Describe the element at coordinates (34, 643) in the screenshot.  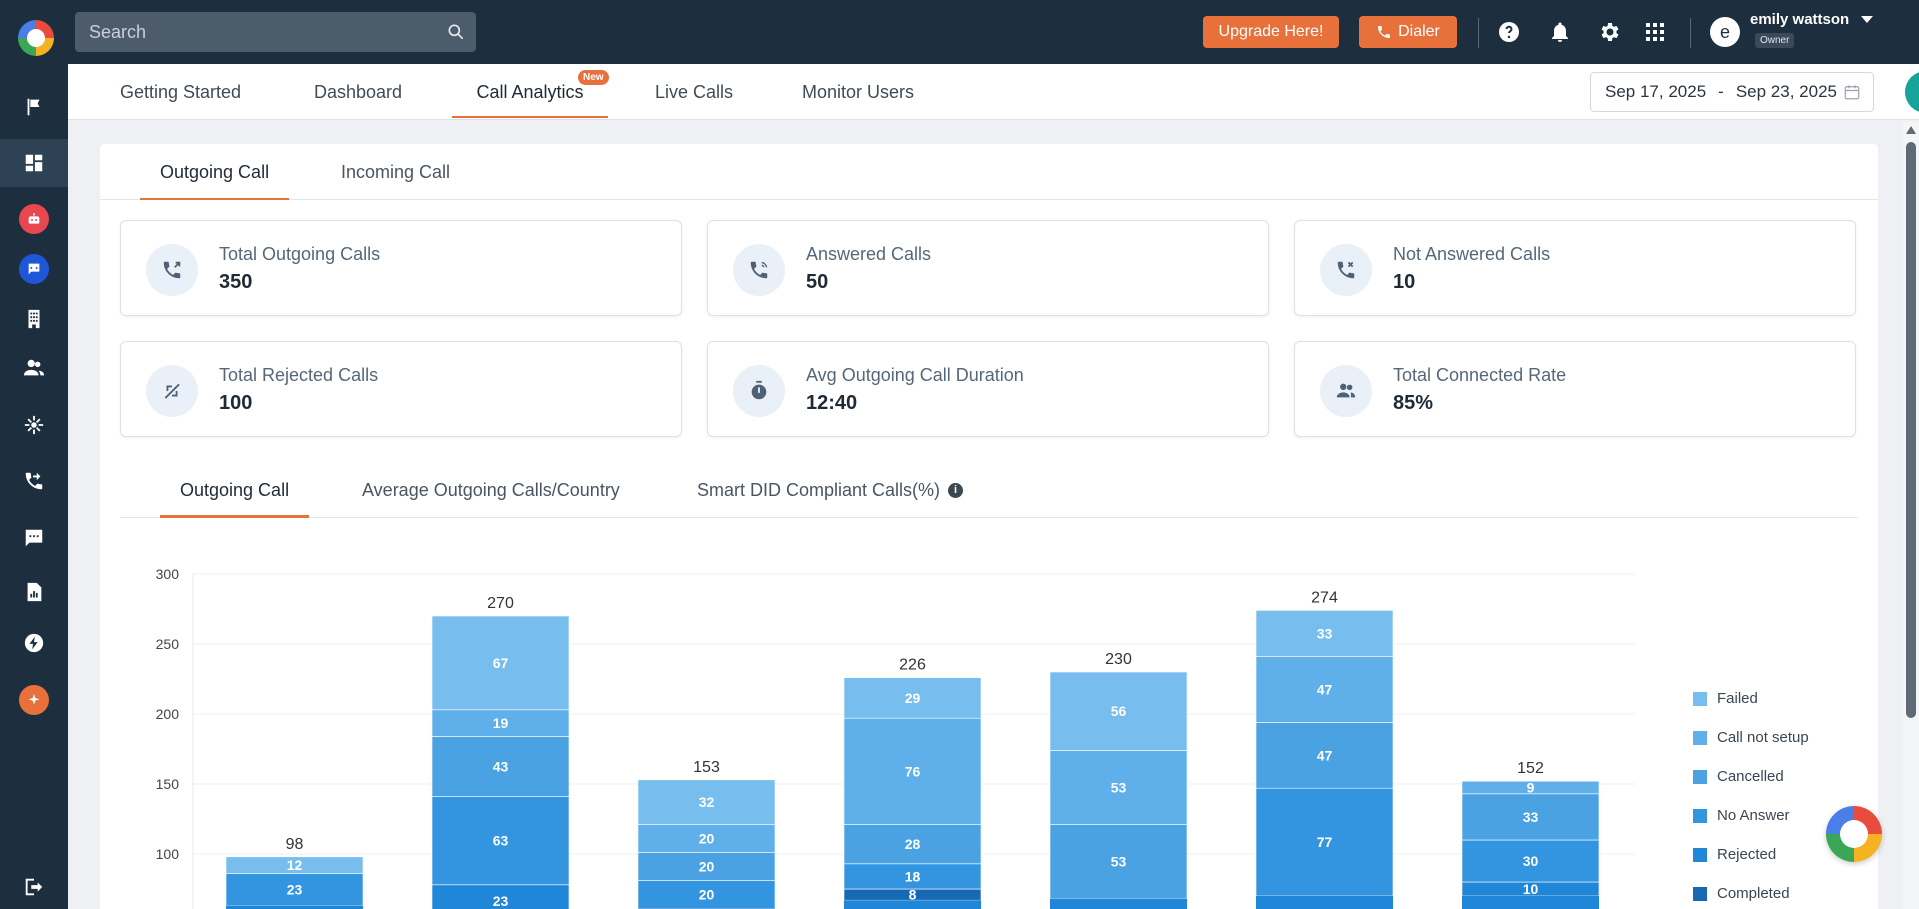
I see `power-icon` at that location.